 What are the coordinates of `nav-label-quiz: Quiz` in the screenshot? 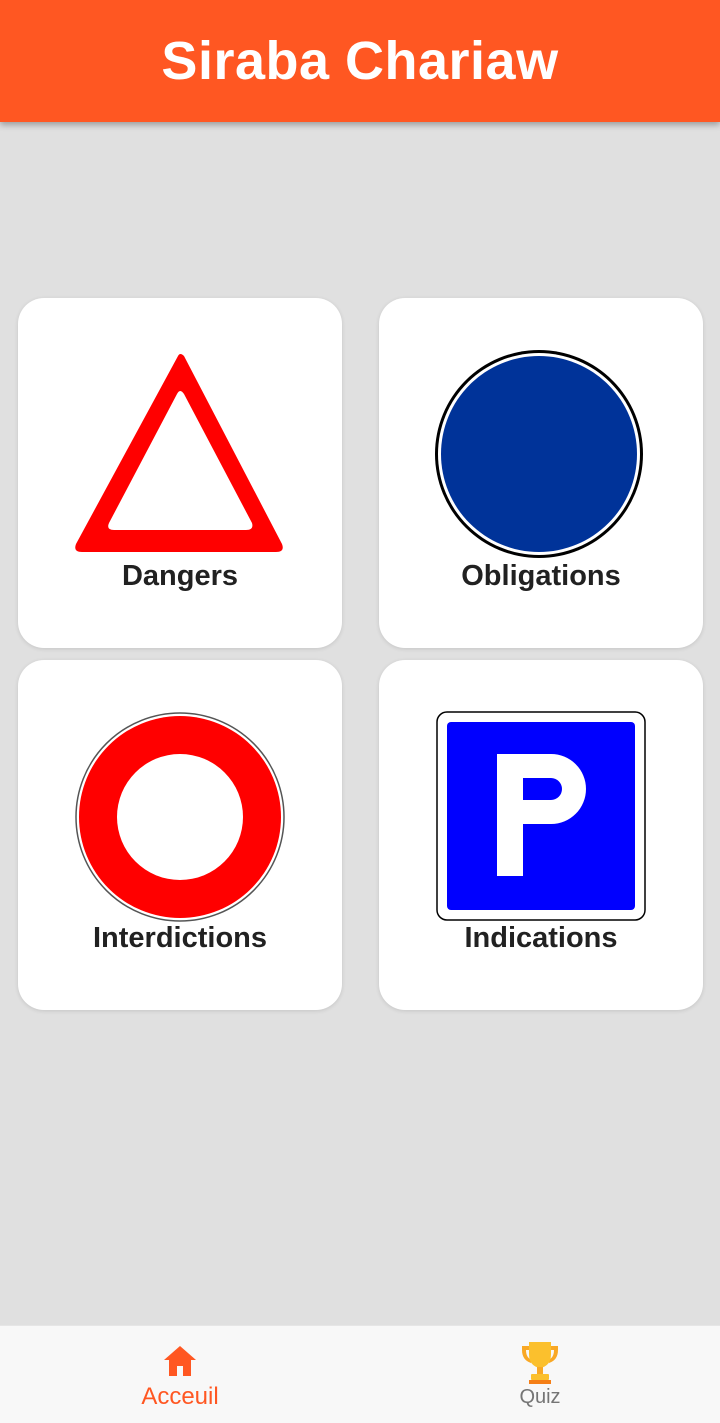 It's located at (540, 1397).